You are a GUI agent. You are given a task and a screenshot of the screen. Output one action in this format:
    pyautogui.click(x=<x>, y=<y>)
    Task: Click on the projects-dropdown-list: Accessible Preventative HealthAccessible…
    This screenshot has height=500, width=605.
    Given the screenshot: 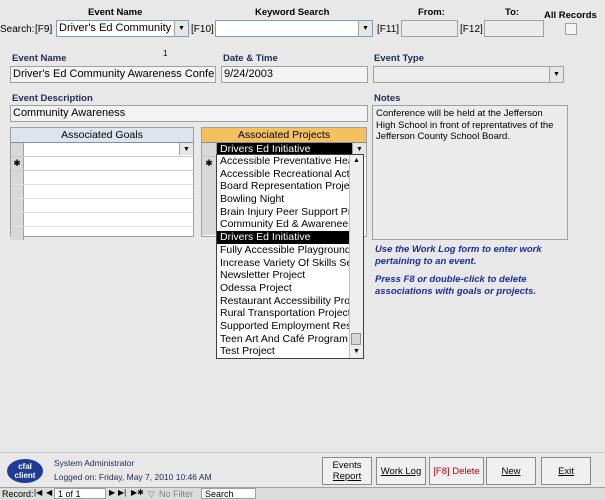 What is the action you would take?
    pyautogui.click(x=290, y=256)
    